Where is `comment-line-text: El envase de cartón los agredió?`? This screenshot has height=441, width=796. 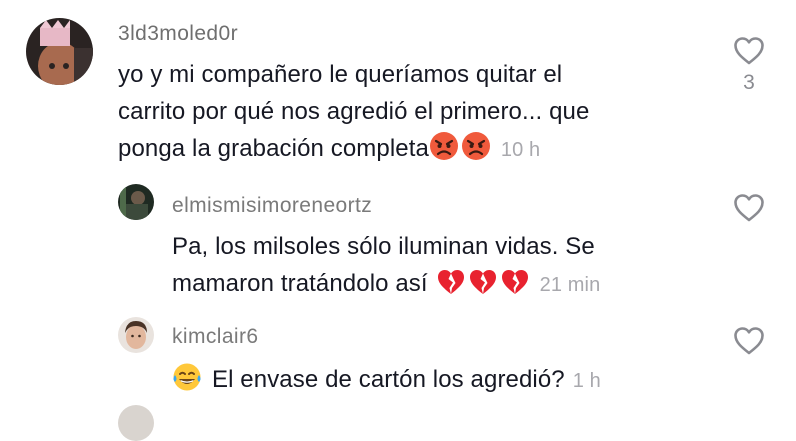 comment-line-text: El envase de cartón los agredió? is located at coordinates (388, 379).